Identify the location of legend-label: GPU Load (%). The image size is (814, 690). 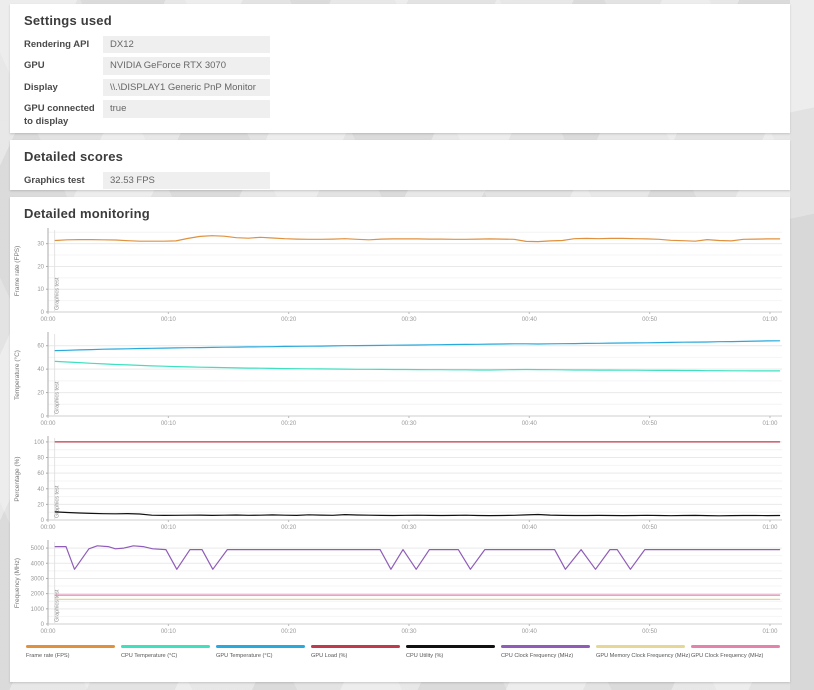
(329, 656).